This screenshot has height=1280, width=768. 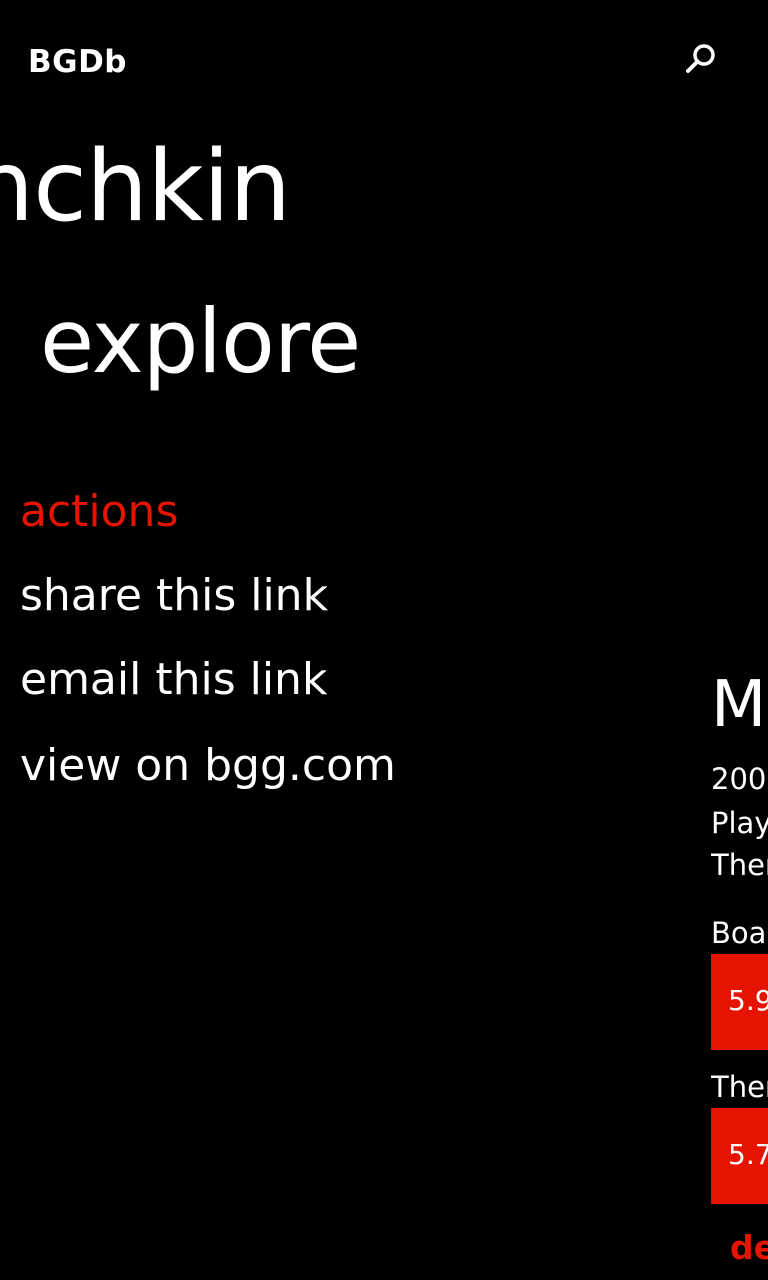 I want to click on app-title: BGDb, so click(x=77, y=62).